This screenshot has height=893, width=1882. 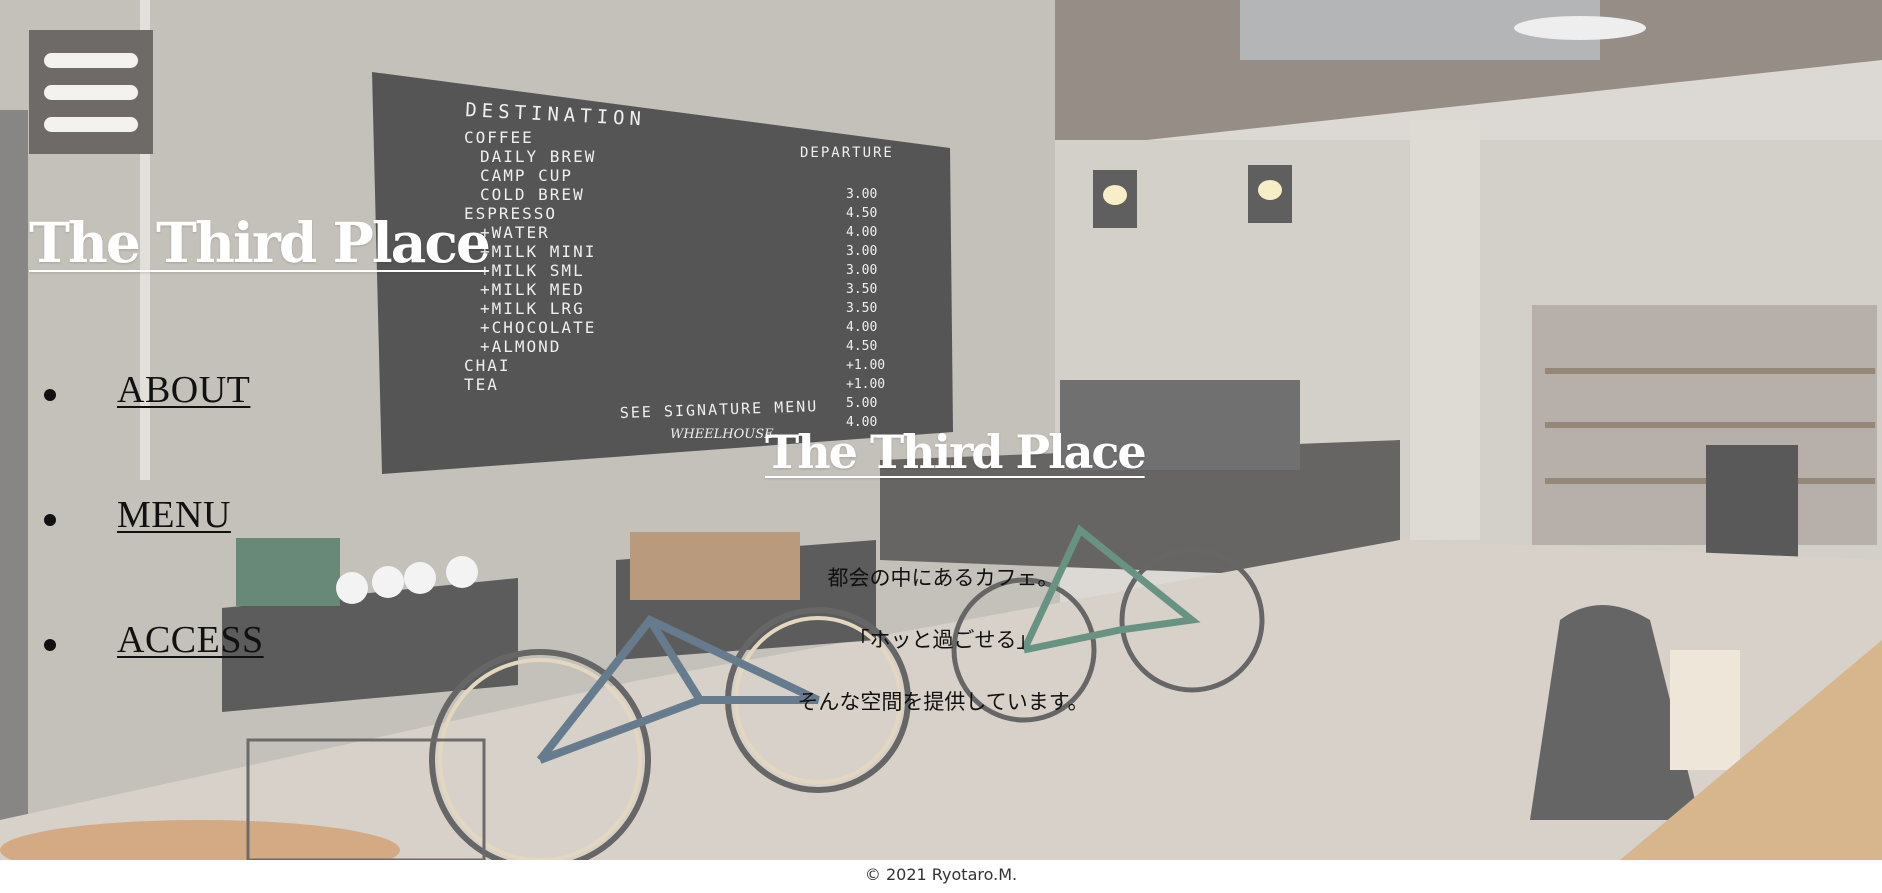 What do you see at coordinates (943, 578) in the screenshot?
I see `hero-line-1: 都会の中にあるカフェ。` at bounding box center [943, 578].